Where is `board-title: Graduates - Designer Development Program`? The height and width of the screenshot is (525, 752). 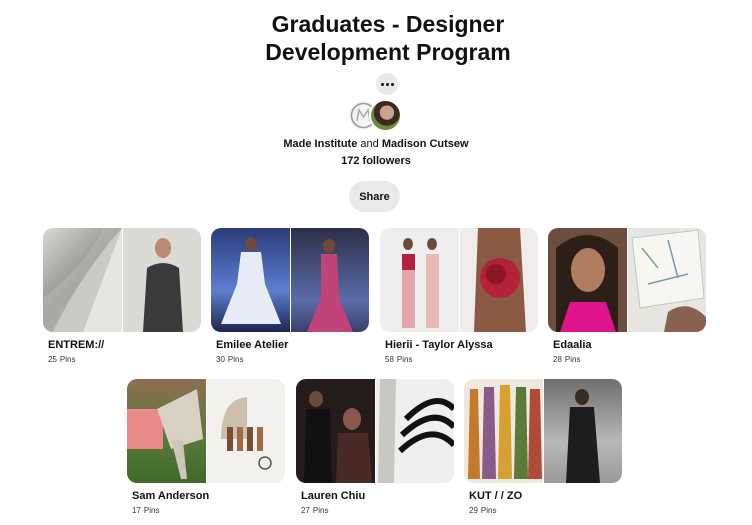
board-title: Graduates - Designer Development Program is located at coordinates (388, 38).